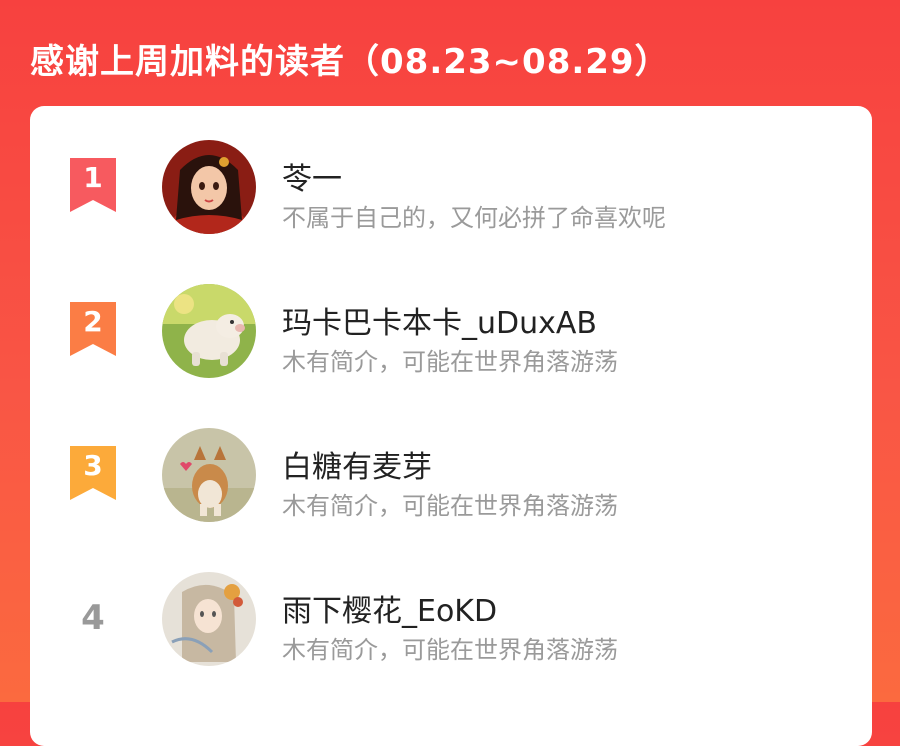 The height and width of the screenshot is (746, 900). I want to click on reader-row: 2 玛卡巴卡本卡_uDuxAB 木有简介，可能在世界角落游荡, so click(451, 335).